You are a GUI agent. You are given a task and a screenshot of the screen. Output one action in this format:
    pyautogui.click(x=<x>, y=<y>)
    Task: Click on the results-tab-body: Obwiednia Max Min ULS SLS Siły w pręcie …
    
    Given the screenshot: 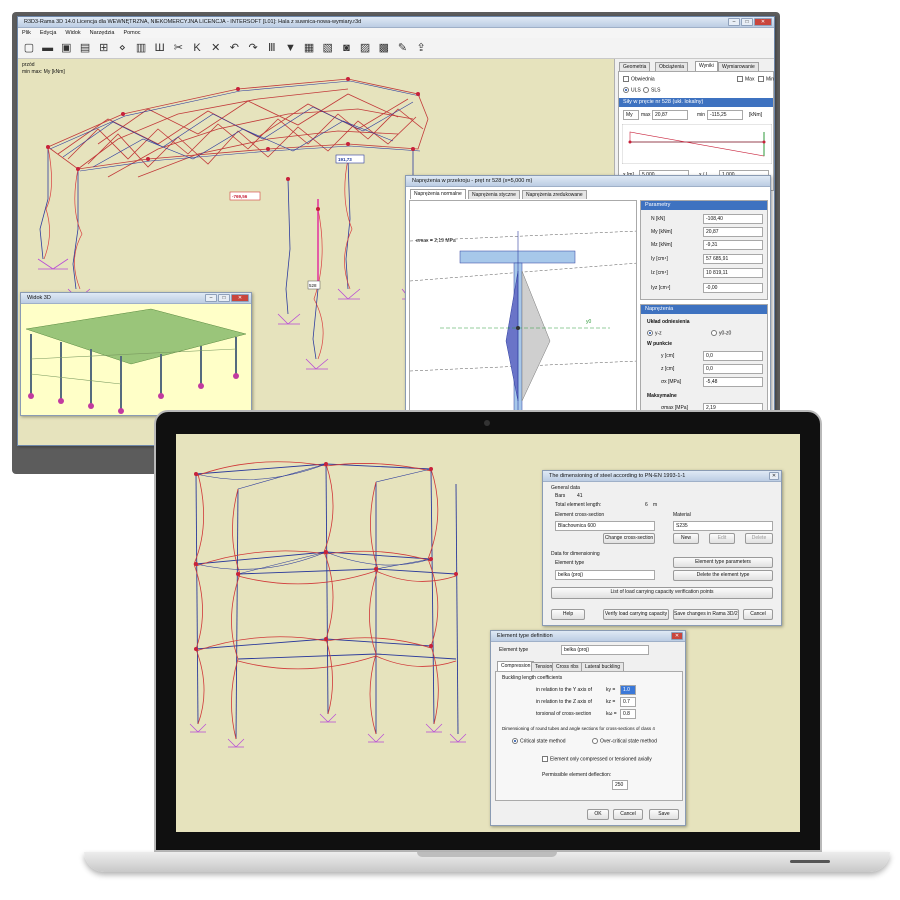 What is the action you would take?
    pyautogui.click(x=696, y=131)
    